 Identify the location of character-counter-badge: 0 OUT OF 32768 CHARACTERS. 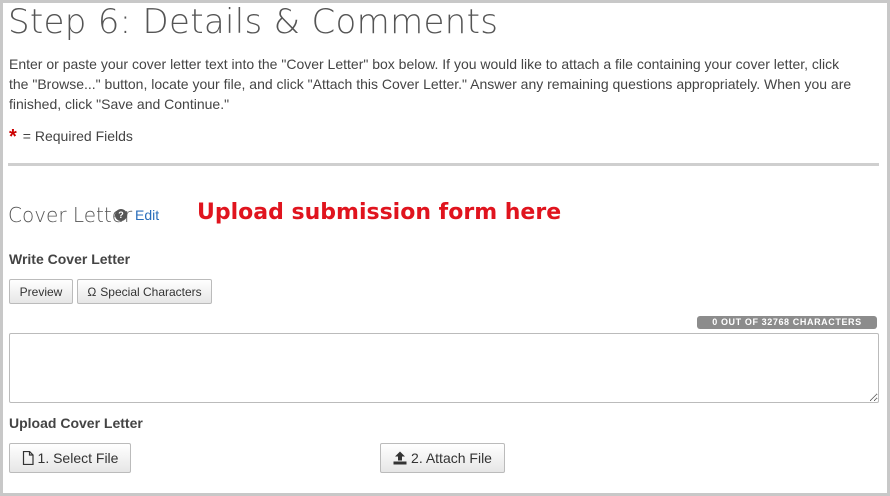
(787, 322).